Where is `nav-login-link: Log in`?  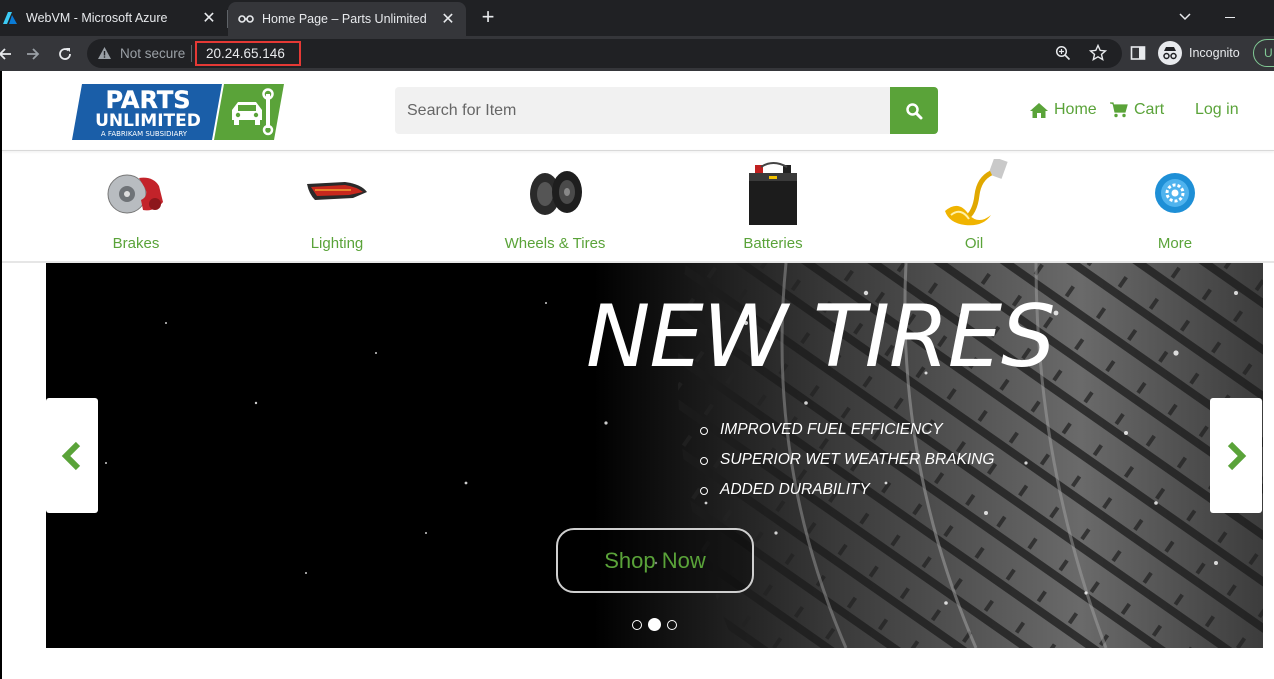 nav-login-link: Log in is located at coordinates (1217, 110).